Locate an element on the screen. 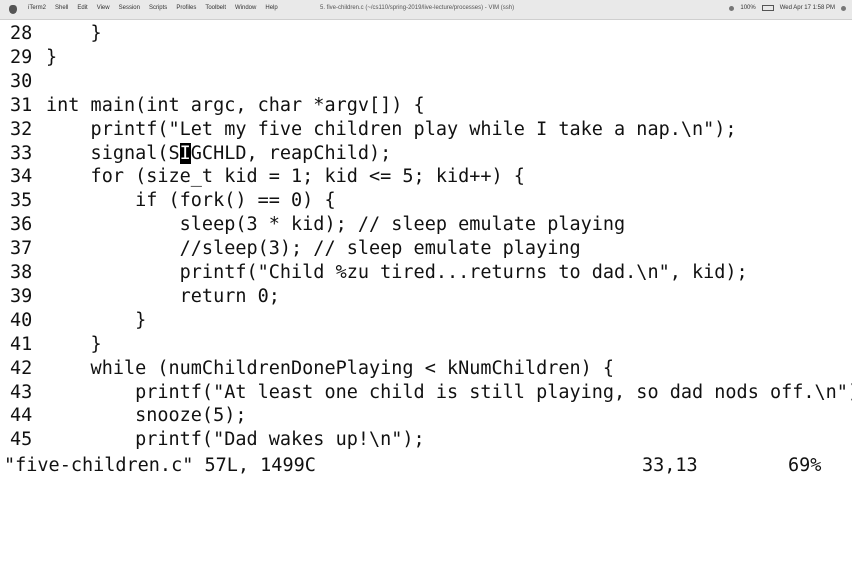 The width and height of the screenshot is (852, 564). code-line: 37 //sleep(3); // sleep emulate playing is located at coordinates (290, 249).